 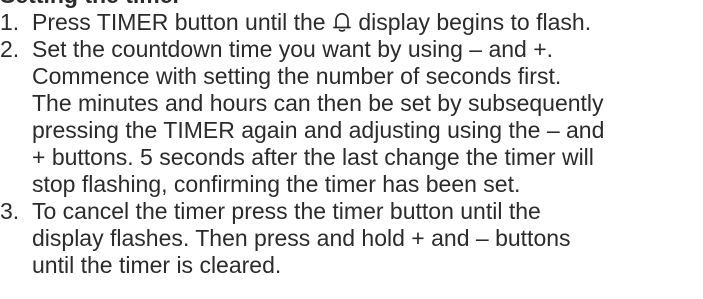 What do you see at coordinates (182, 22) in the screenshot?
I see `step-text-fragment: Press TIMER button until the` at bounding box center [182, 22].